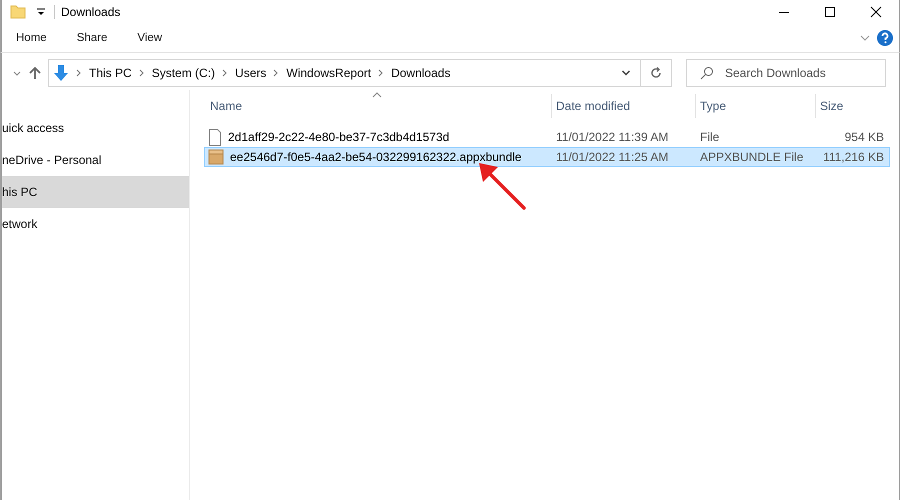 This screenshot has width=900, height=500. What do you see at coordinates (612, 157) in the screenshot?
I see `date-cell-text: 11/01/2022 11:25 AM` at bounding box center [612, 157].